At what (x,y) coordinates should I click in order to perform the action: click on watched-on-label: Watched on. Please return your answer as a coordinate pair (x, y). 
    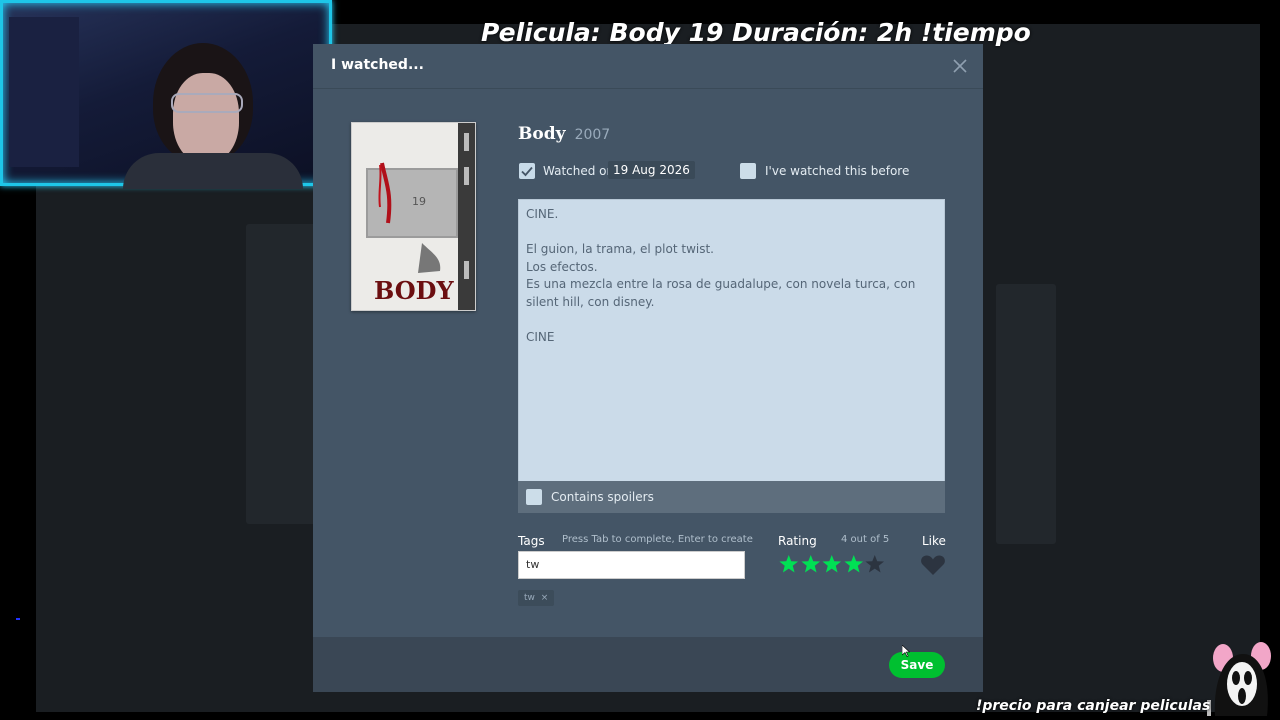
    Looking at the image, I should click on (579, 171).